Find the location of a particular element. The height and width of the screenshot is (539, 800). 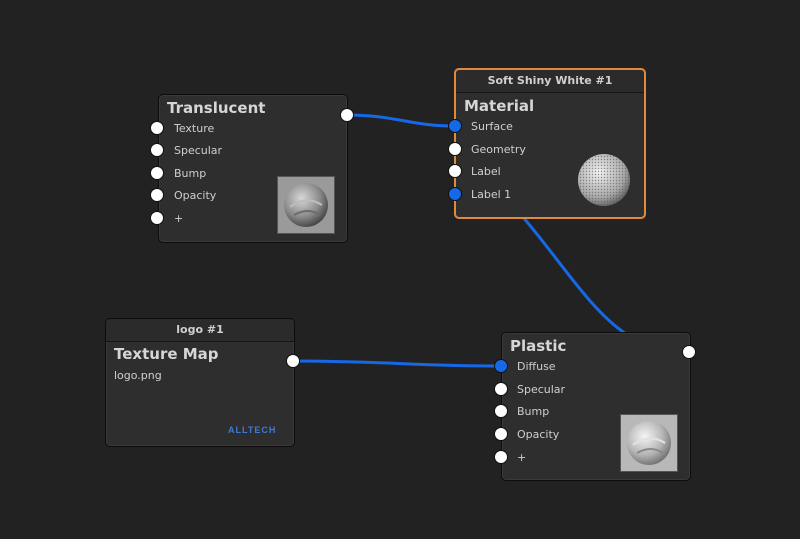

input-label: Label is located at coordinates (516, 172).